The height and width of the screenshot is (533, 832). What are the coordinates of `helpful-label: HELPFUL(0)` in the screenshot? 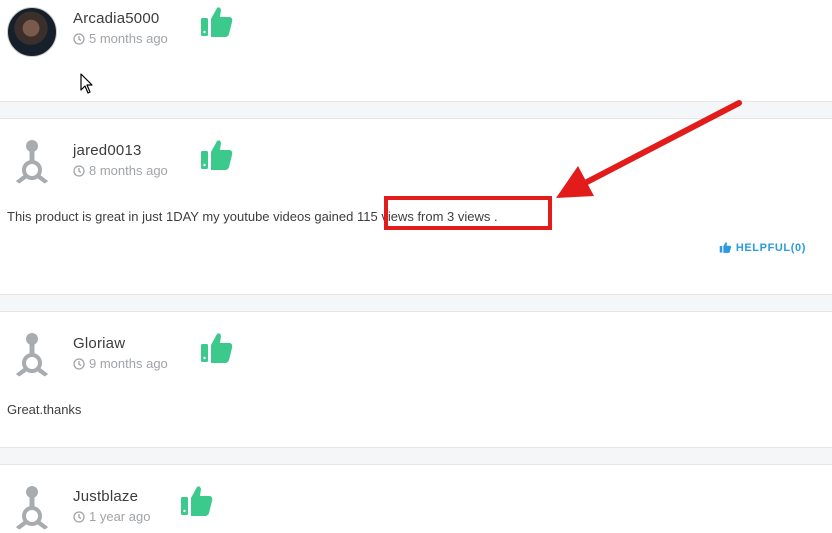 It's located at (770, 247).